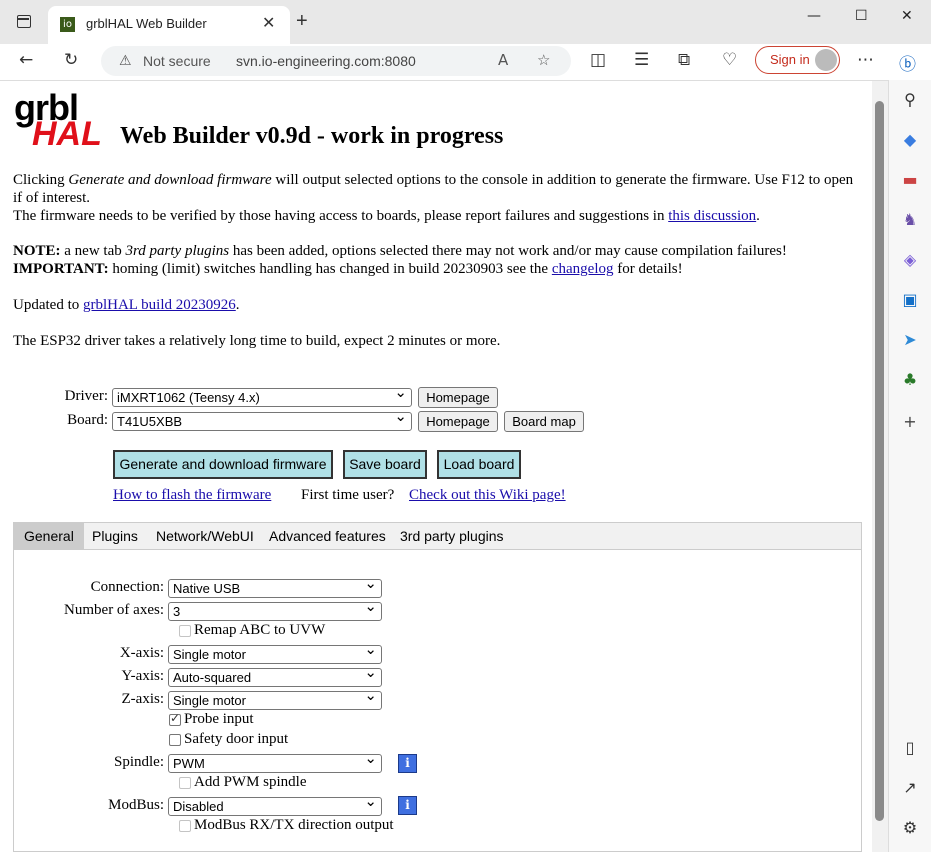 The width and height of the screenshot is (931, 852). I want to click on wiki-link: Check out this Wiki page!, so click(487, 495).